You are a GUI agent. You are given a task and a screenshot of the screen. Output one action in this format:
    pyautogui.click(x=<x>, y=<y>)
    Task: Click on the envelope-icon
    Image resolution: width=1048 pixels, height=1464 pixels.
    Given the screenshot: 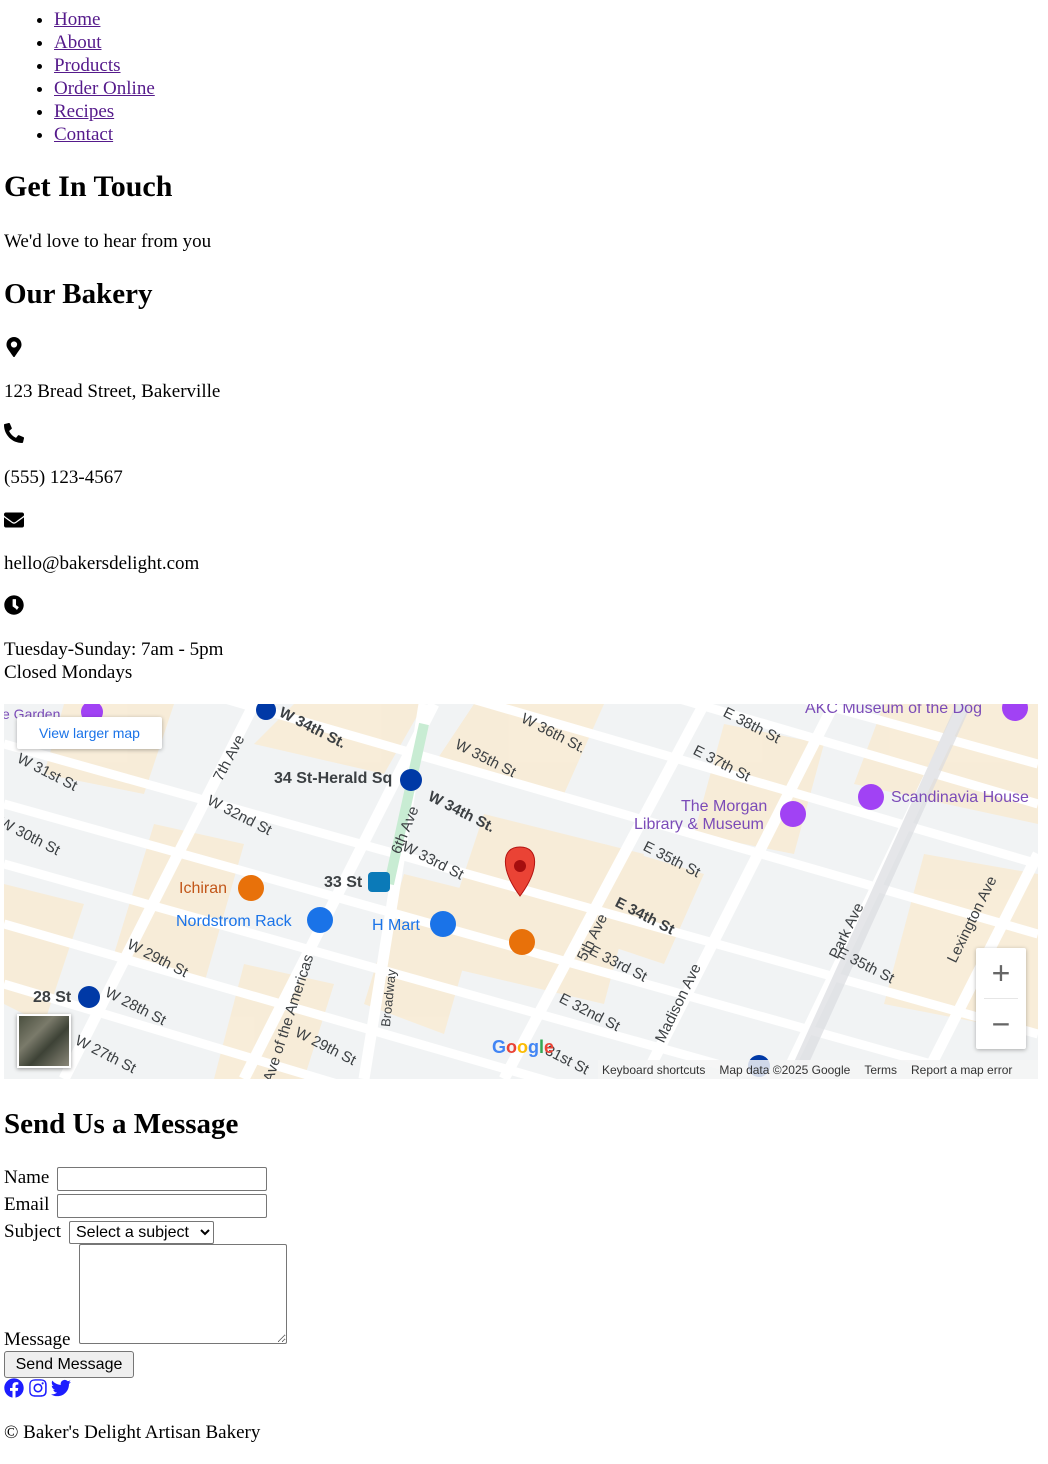 What is the action you would take?
    pyautogui.click(x=14, y=520)
    